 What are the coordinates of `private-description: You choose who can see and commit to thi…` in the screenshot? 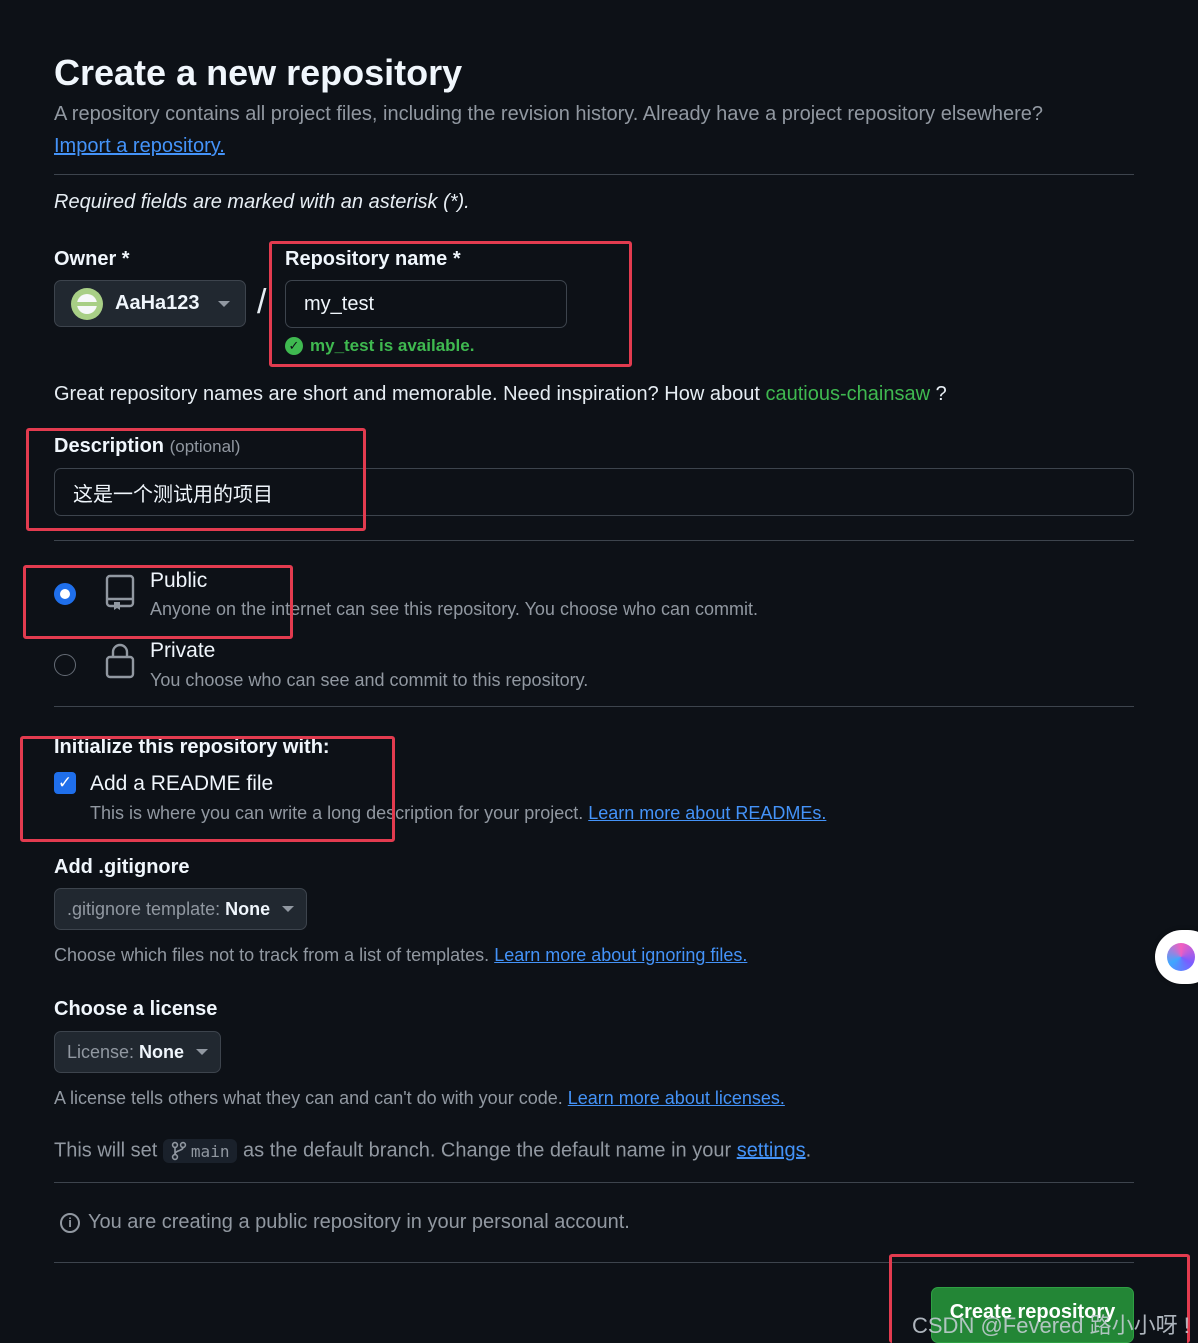 It's located at (369, 680).